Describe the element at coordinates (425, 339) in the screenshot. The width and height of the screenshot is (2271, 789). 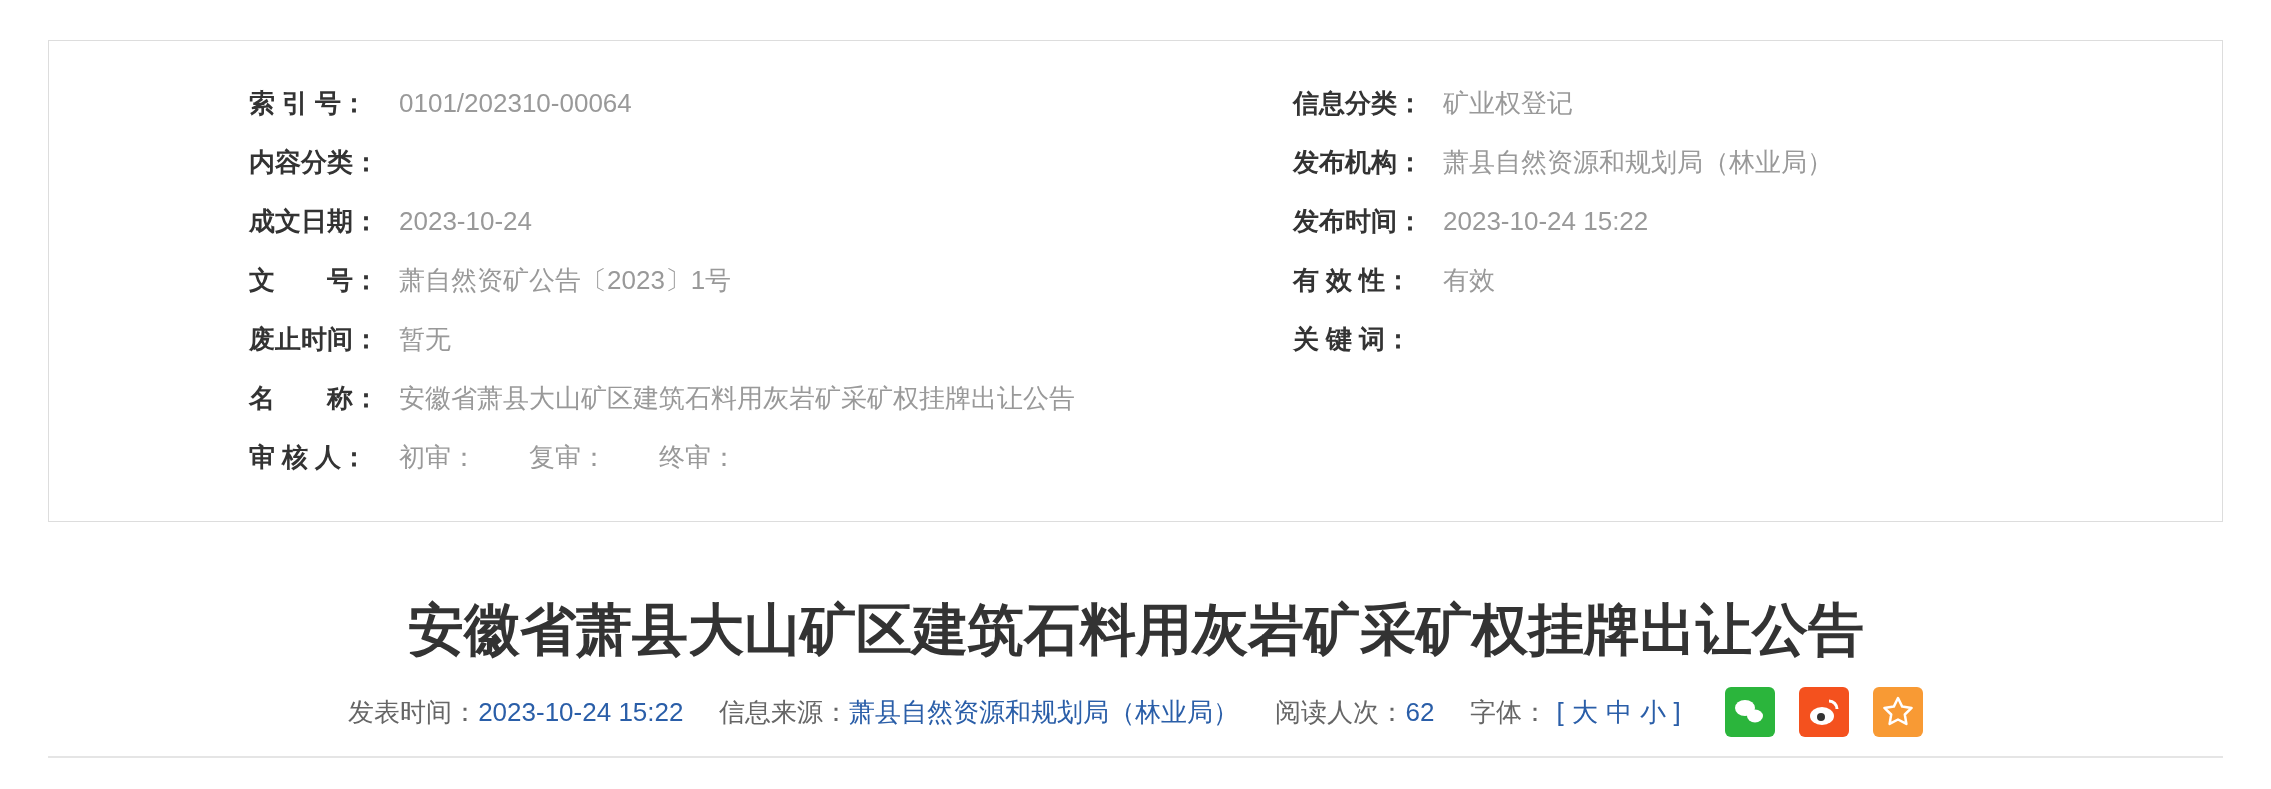
I see `field-value: 暂无` at that location.